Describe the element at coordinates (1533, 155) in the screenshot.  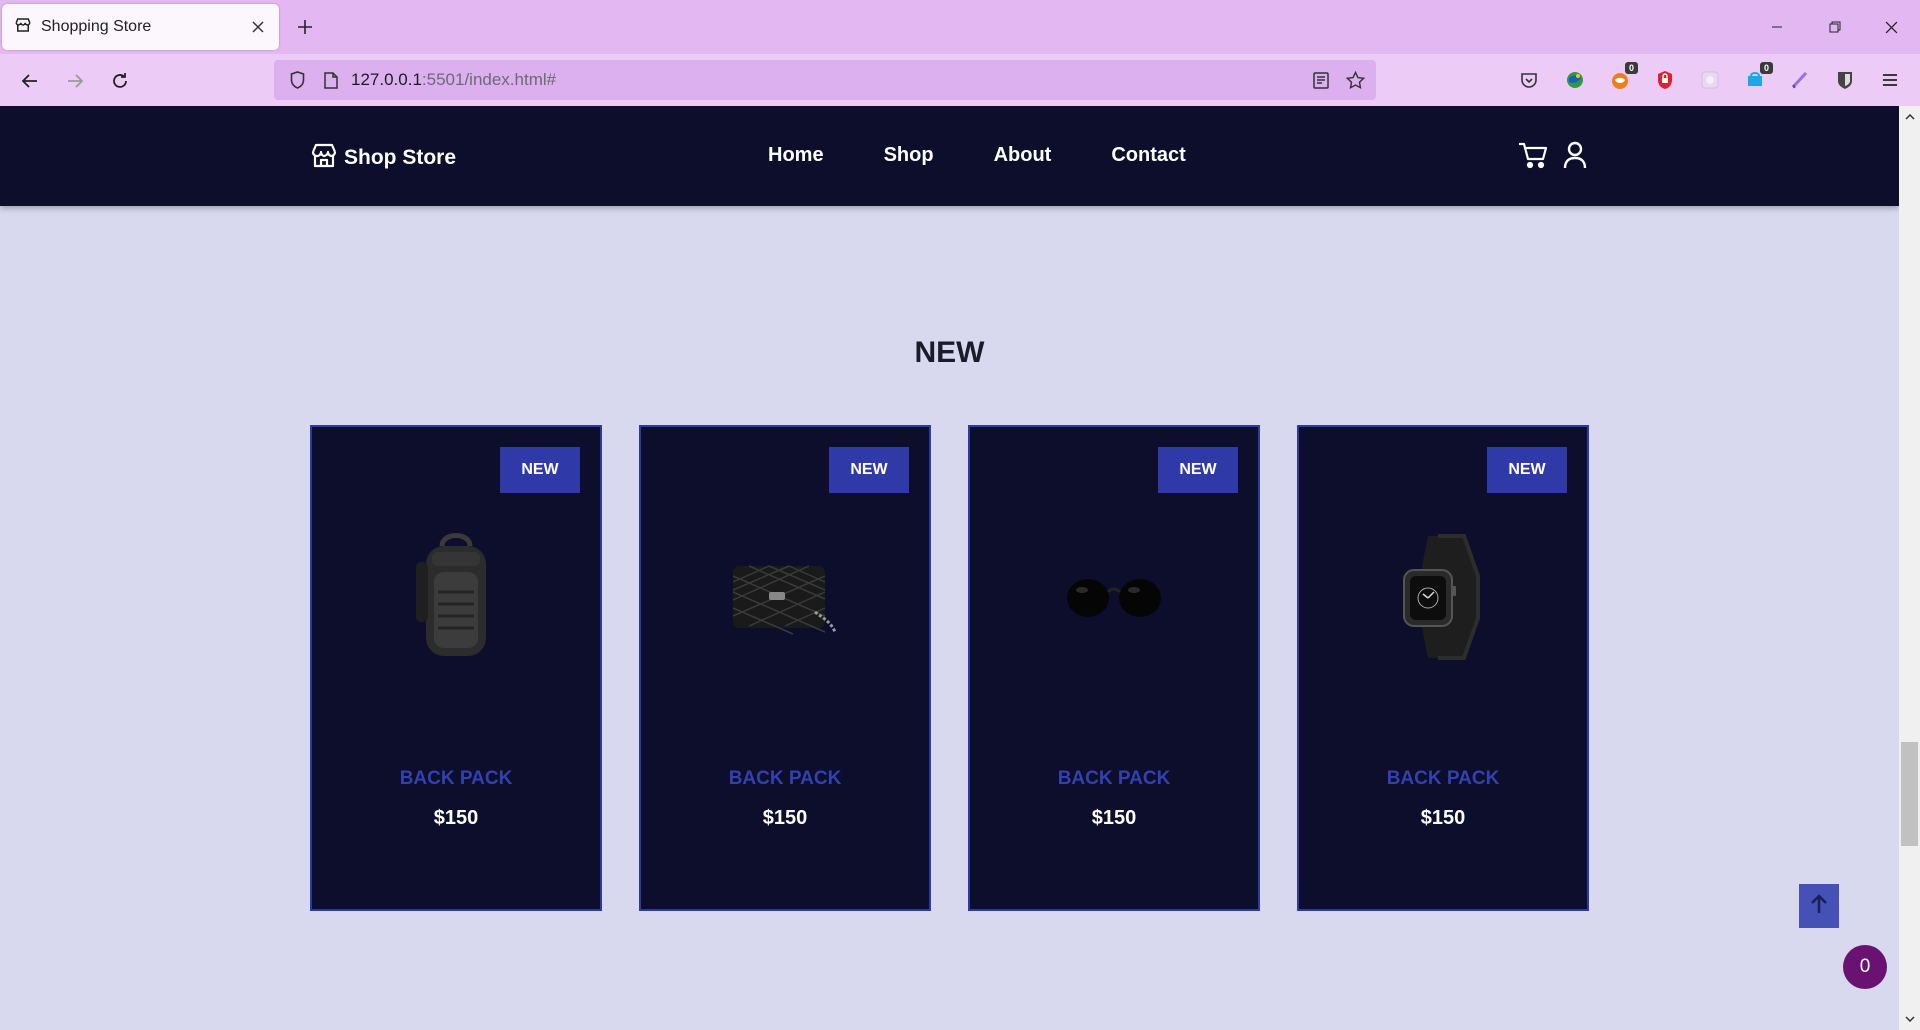
I see `cart-icon` at that location.